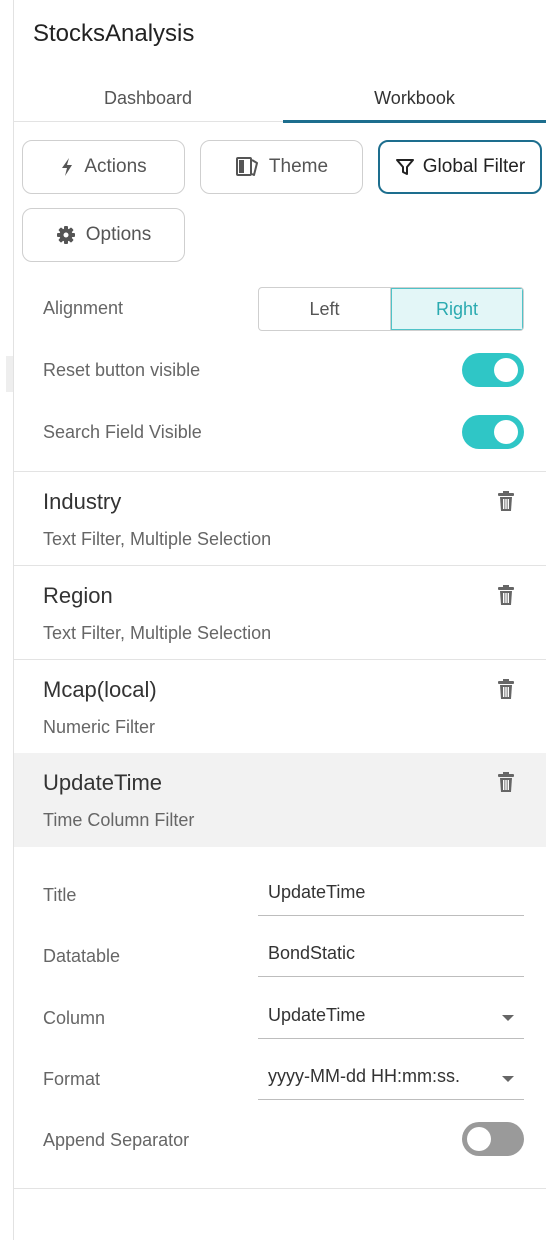 Image resolution: width=546 pixels, height=1240 pixels. What do you see at coordinates (391, 1017) in the screenshot?
I see `column-select: UpdateTime` at bounding box center [391, 1017].